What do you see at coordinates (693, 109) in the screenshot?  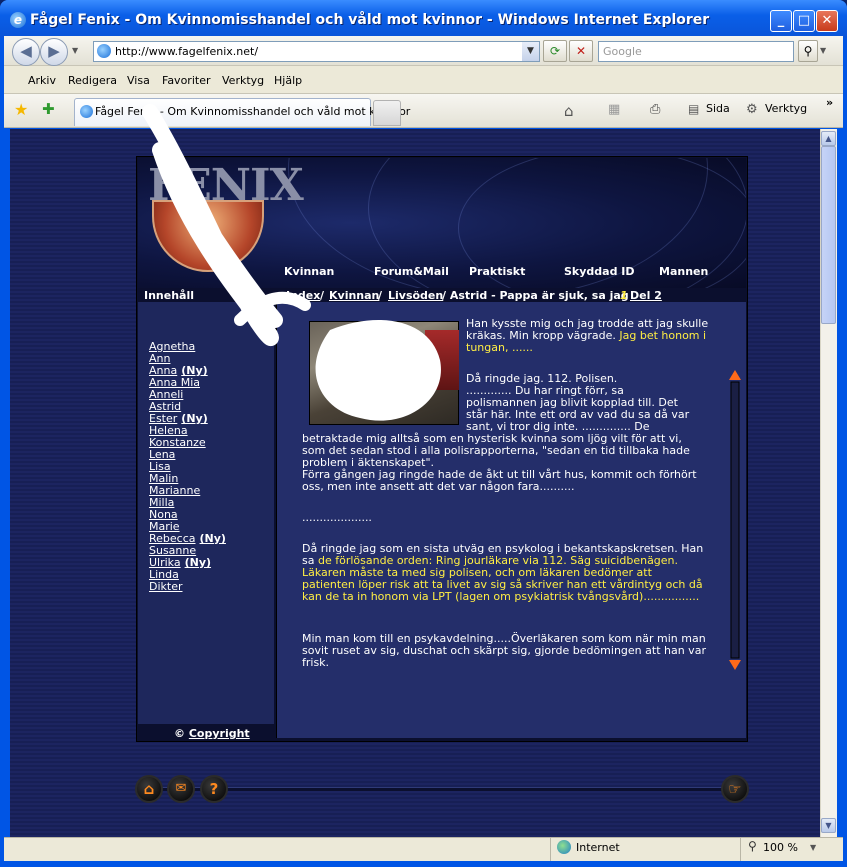 I see `page-icon-tool: ▤` at bounding box center [693, 109].